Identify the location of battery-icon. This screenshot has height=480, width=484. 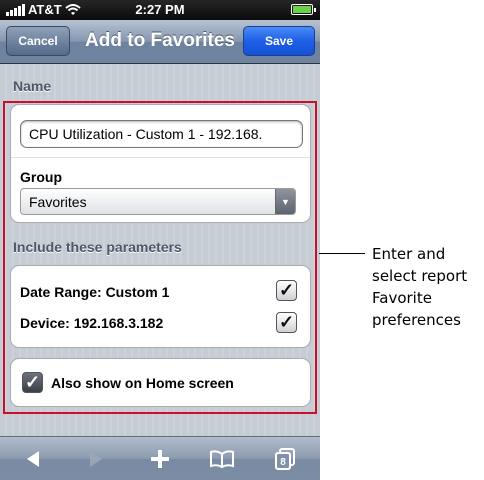
(303, 9).